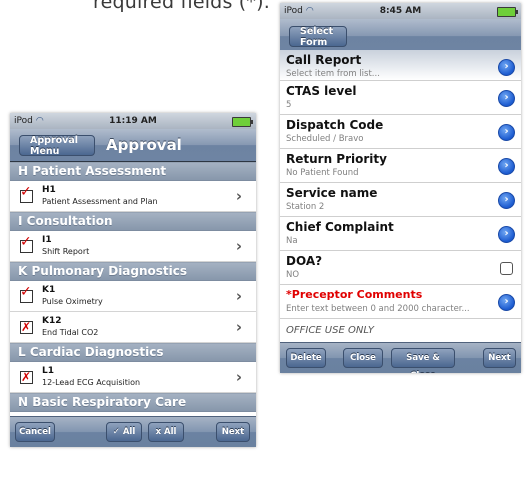  I want to click on close-button: Close, so click(363, 358).